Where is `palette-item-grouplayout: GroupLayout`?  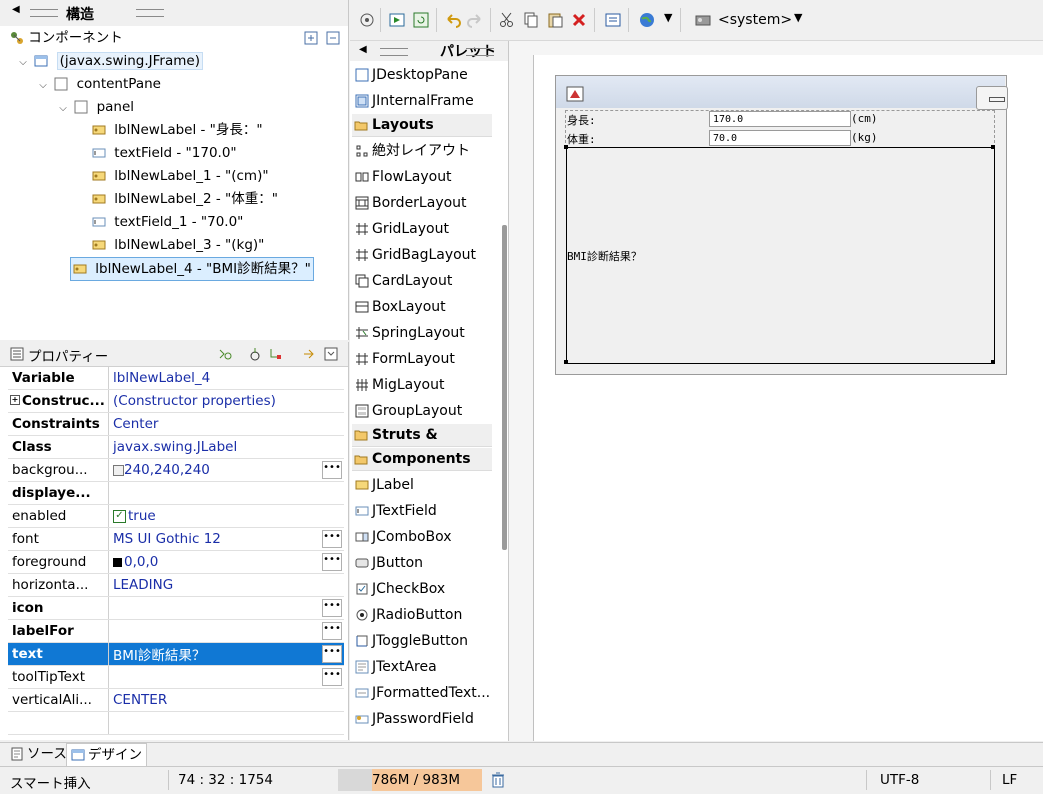 palette-item-grouplayout: GroupLayout is located at coordinates (408, 411).